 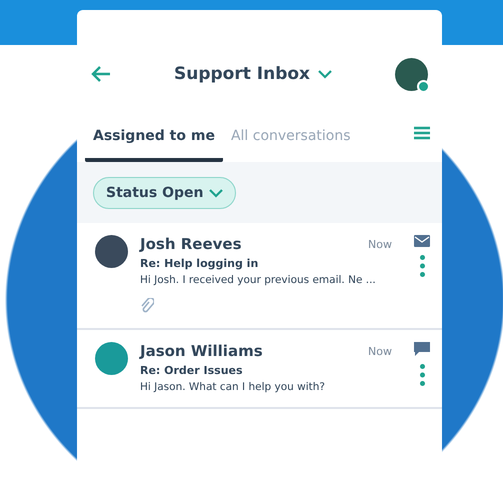 What do you see at coordinates (101, 74) in the screenshot?
I see `back-arrow-icon` at bounding box center [101, 74].